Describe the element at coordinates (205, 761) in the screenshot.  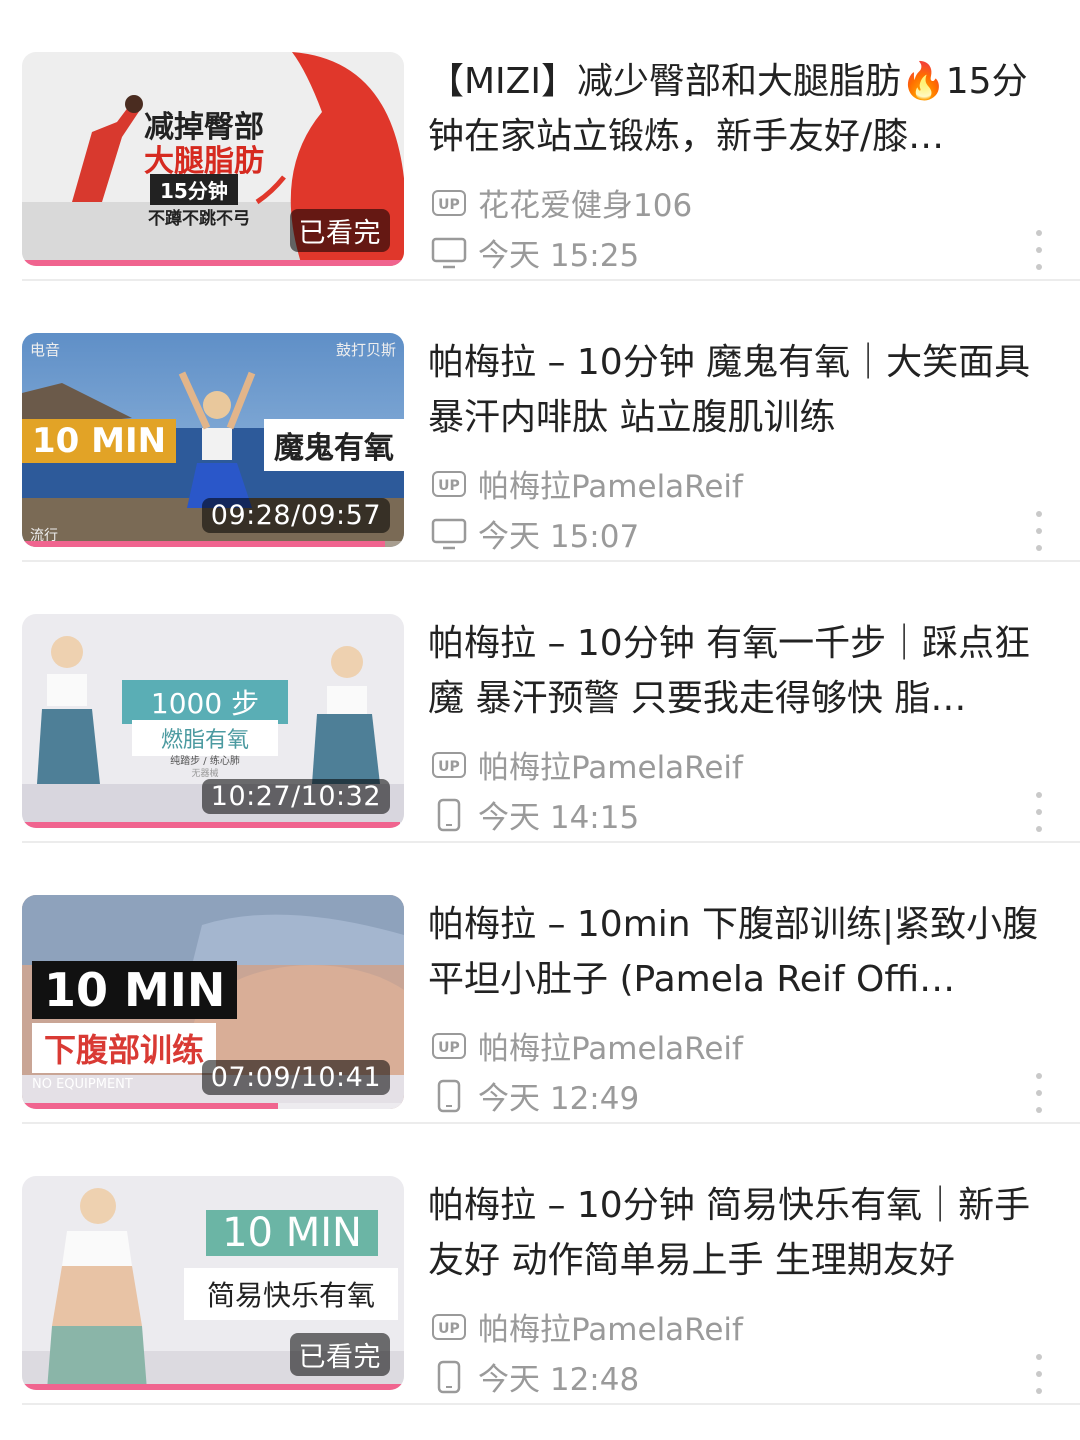
I see `thumb-text-small: 纯踏步 / 练心肺` at that location.